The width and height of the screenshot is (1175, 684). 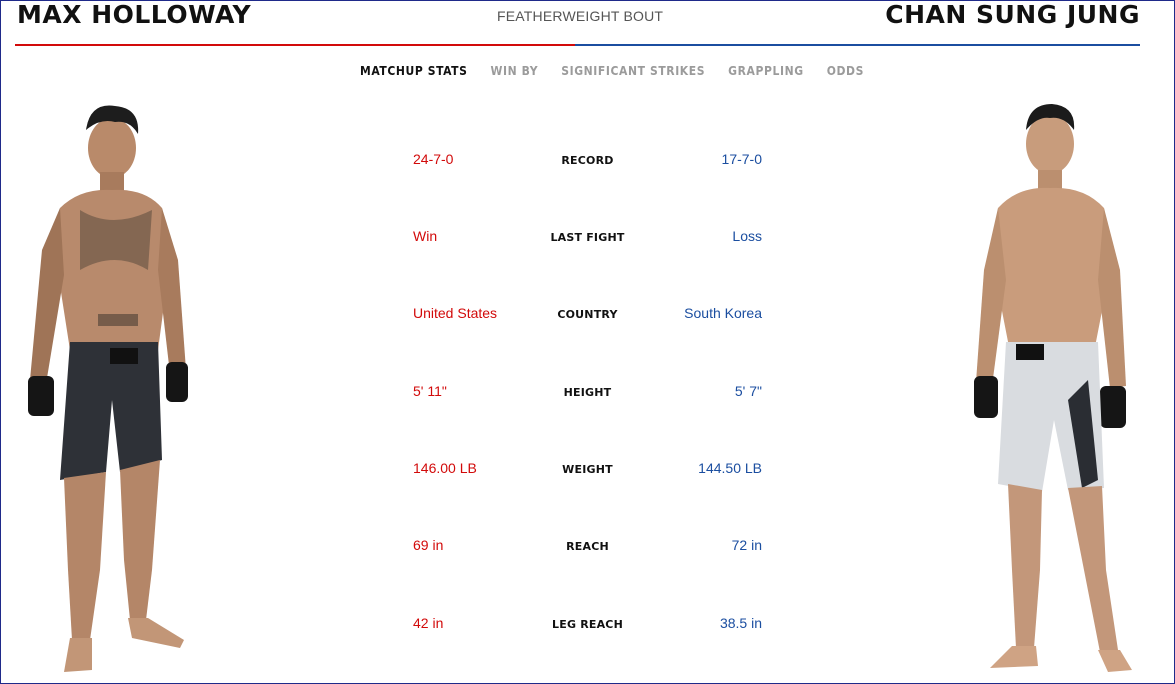 I want to click on stat-label-leg-reach: LEG REACH, so click(x=587, y=624).